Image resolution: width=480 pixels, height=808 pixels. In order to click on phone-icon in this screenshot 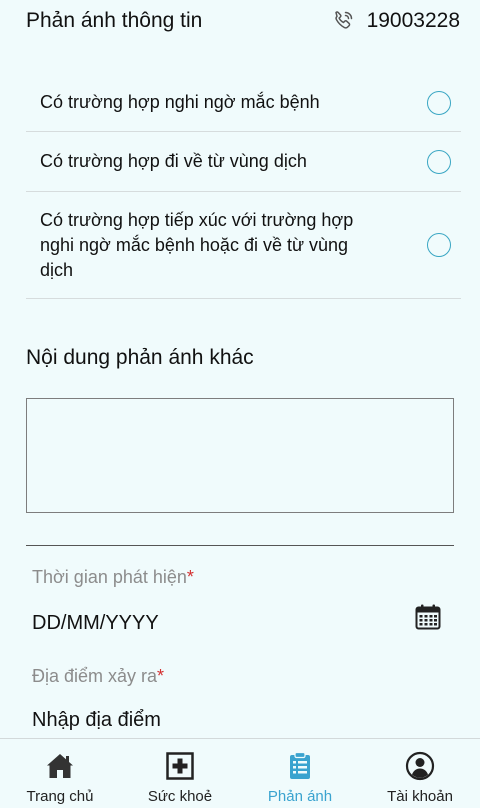, I will do `click(343, 20)`.